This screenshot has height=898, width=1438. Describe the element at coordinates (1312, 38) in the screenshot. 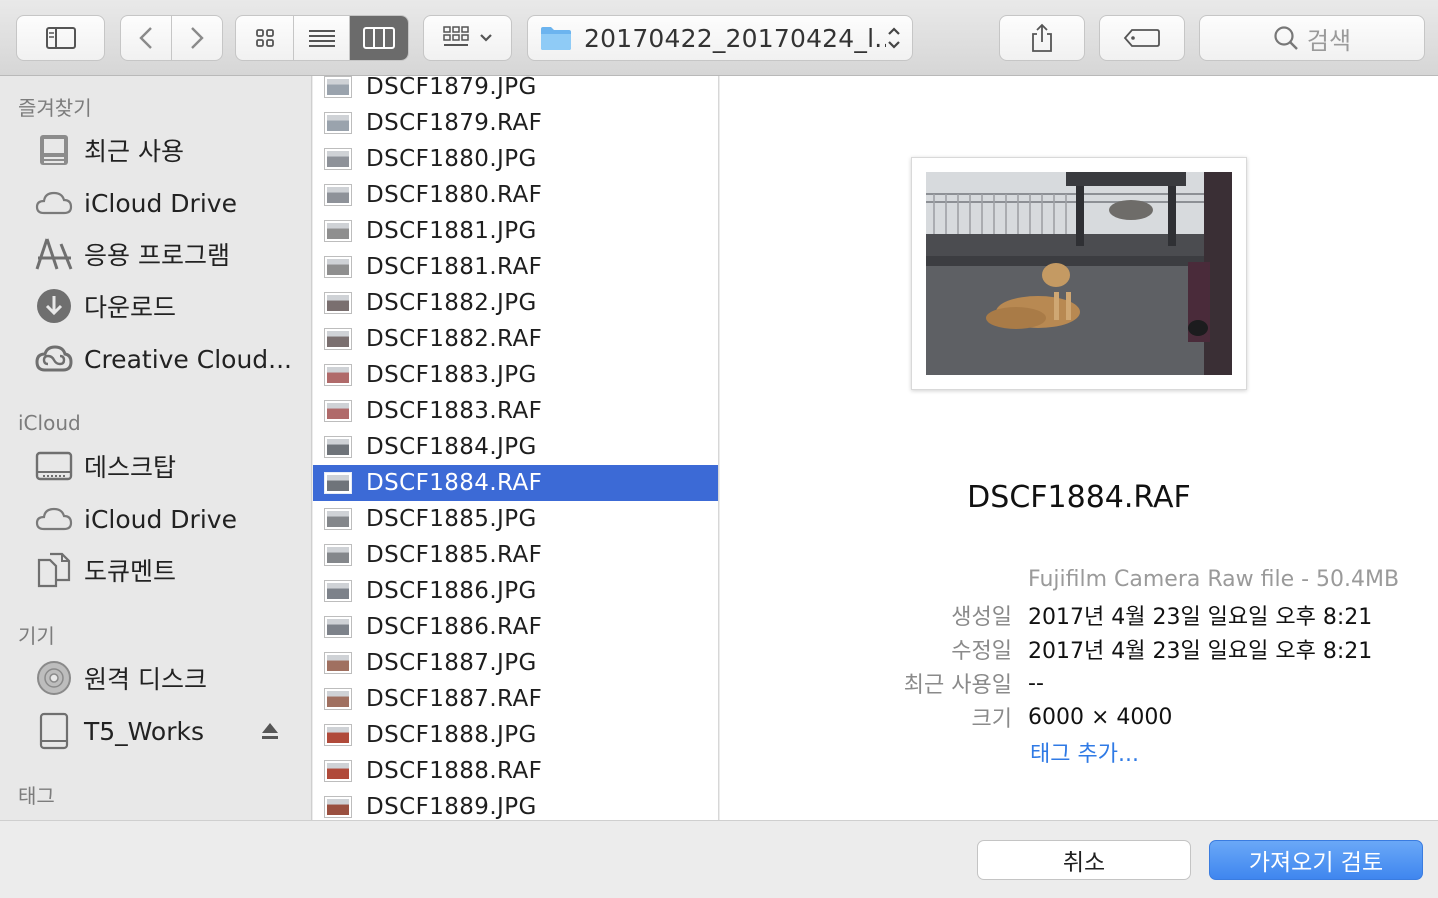

I see `search-field: 검색` at that location.